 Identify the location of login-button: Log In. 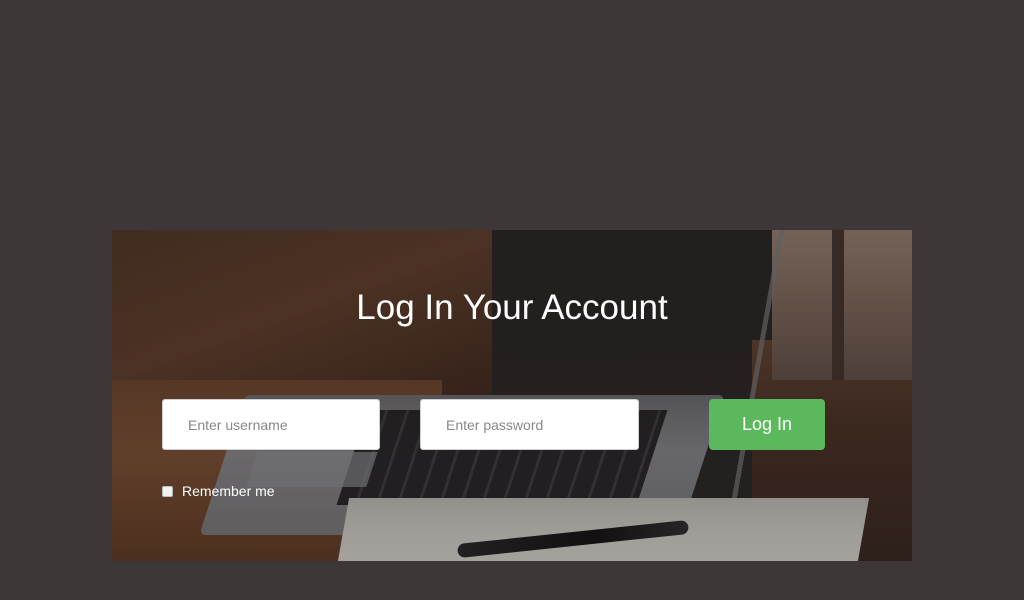
(767, 424).